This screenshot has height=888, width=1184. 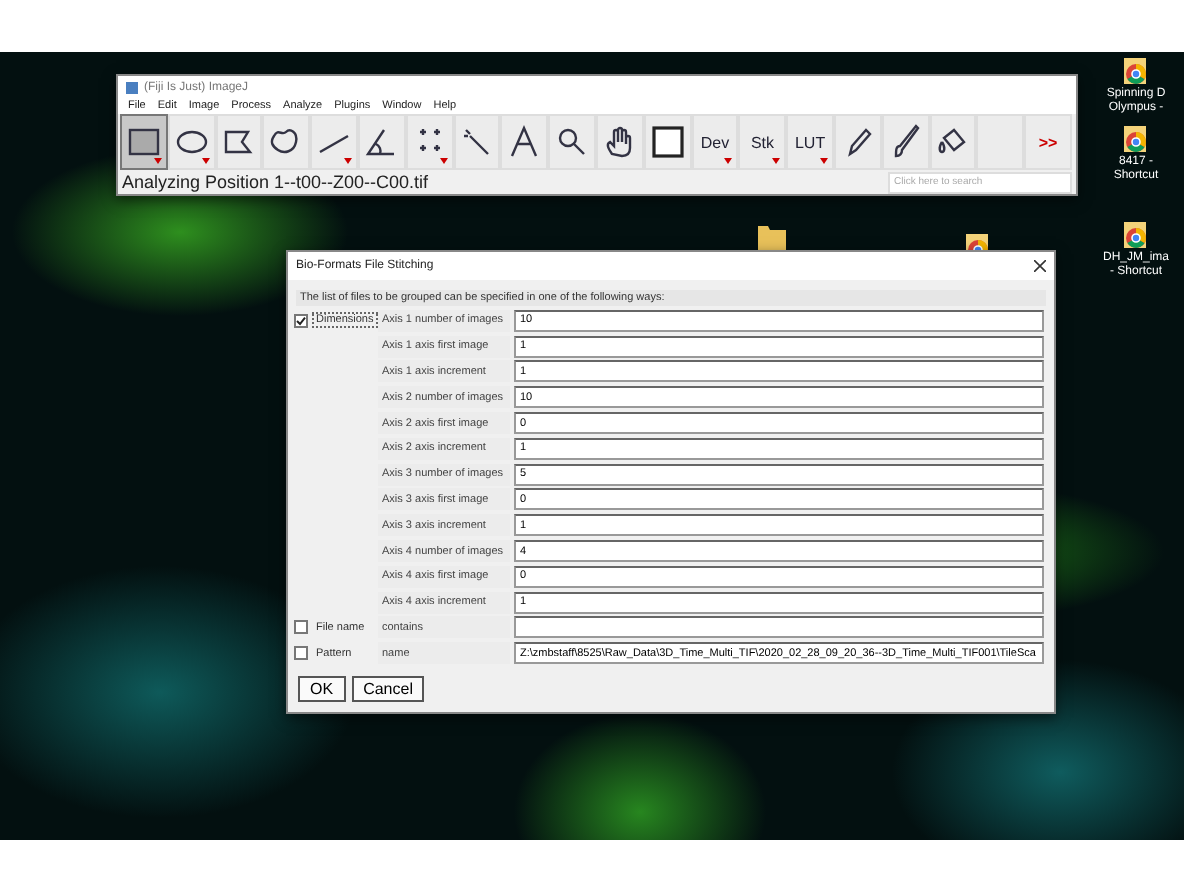 I want to click on letter-icon, so click(x=524, y=142).